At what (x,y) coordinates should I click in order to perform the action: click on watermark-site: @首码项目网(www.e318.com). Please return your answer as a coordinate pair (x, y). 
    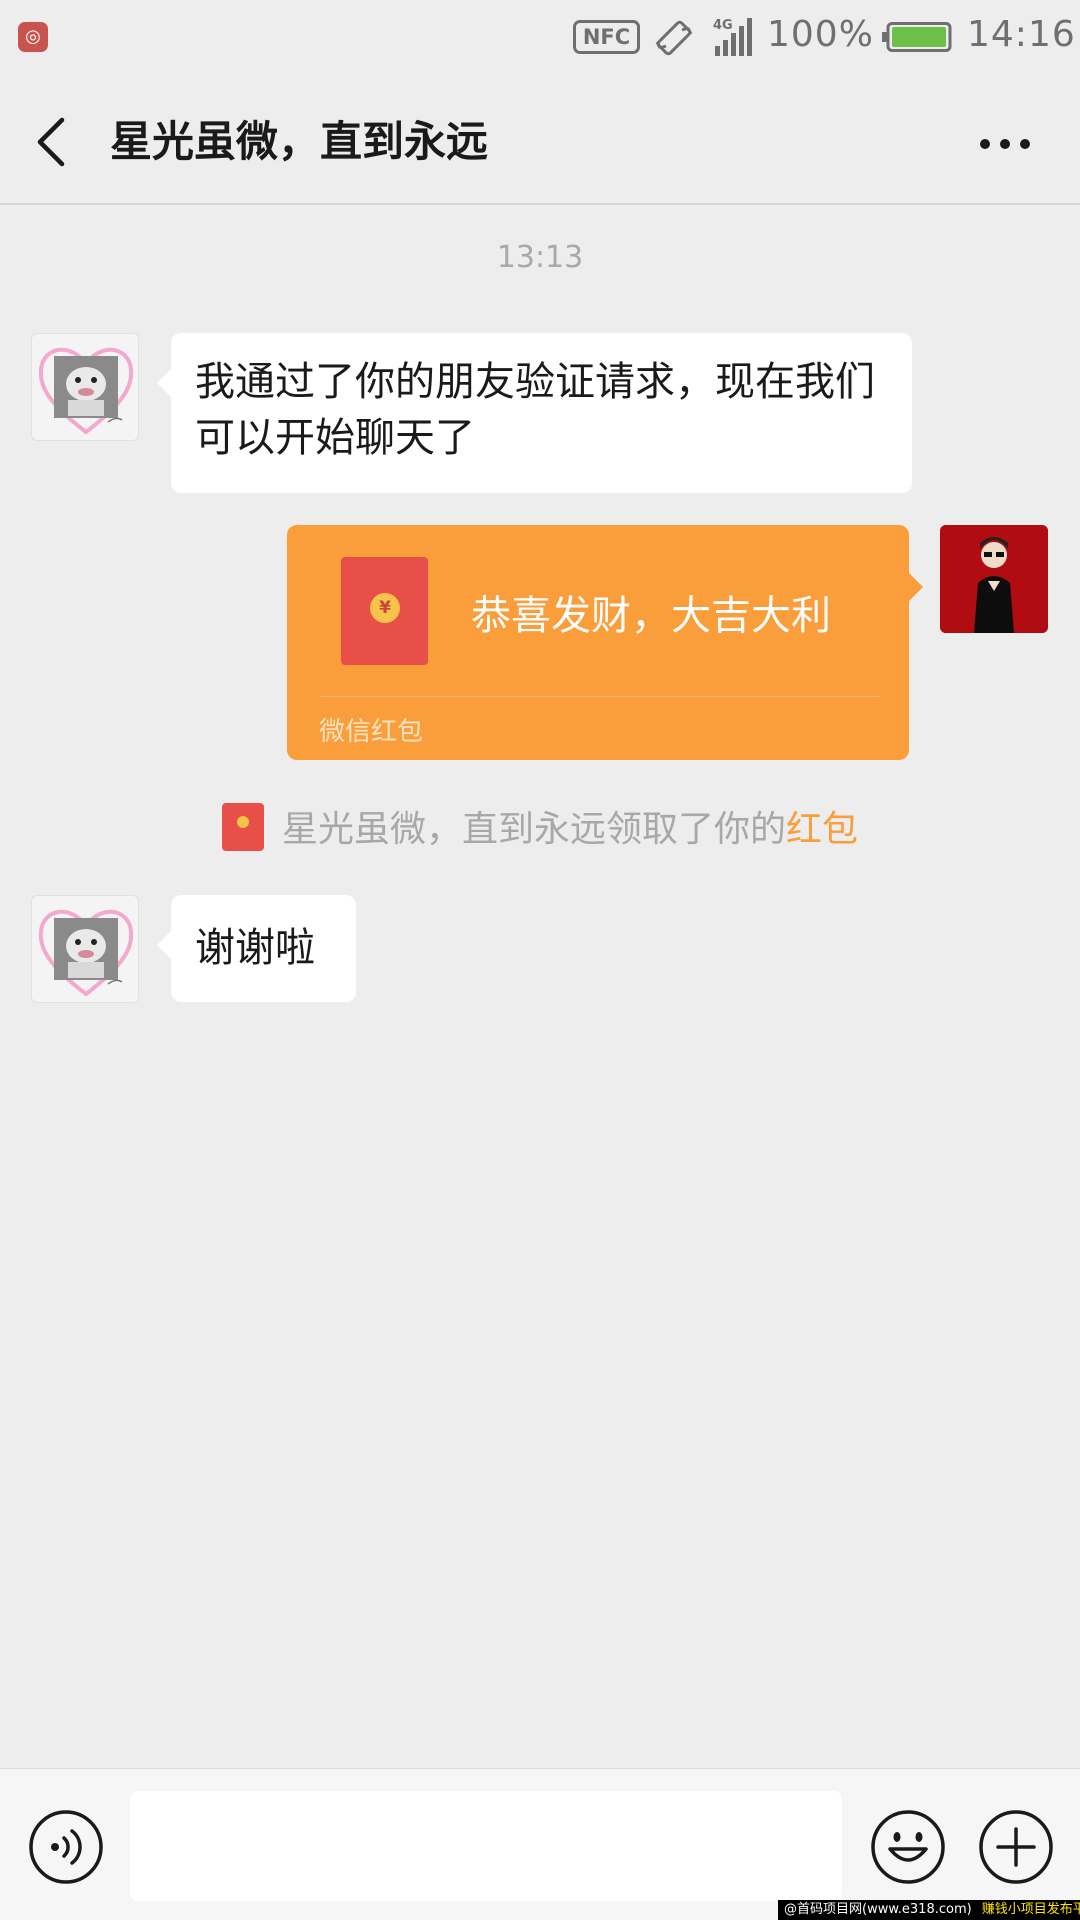
    Looking at the image, I should click on (878, 1910).